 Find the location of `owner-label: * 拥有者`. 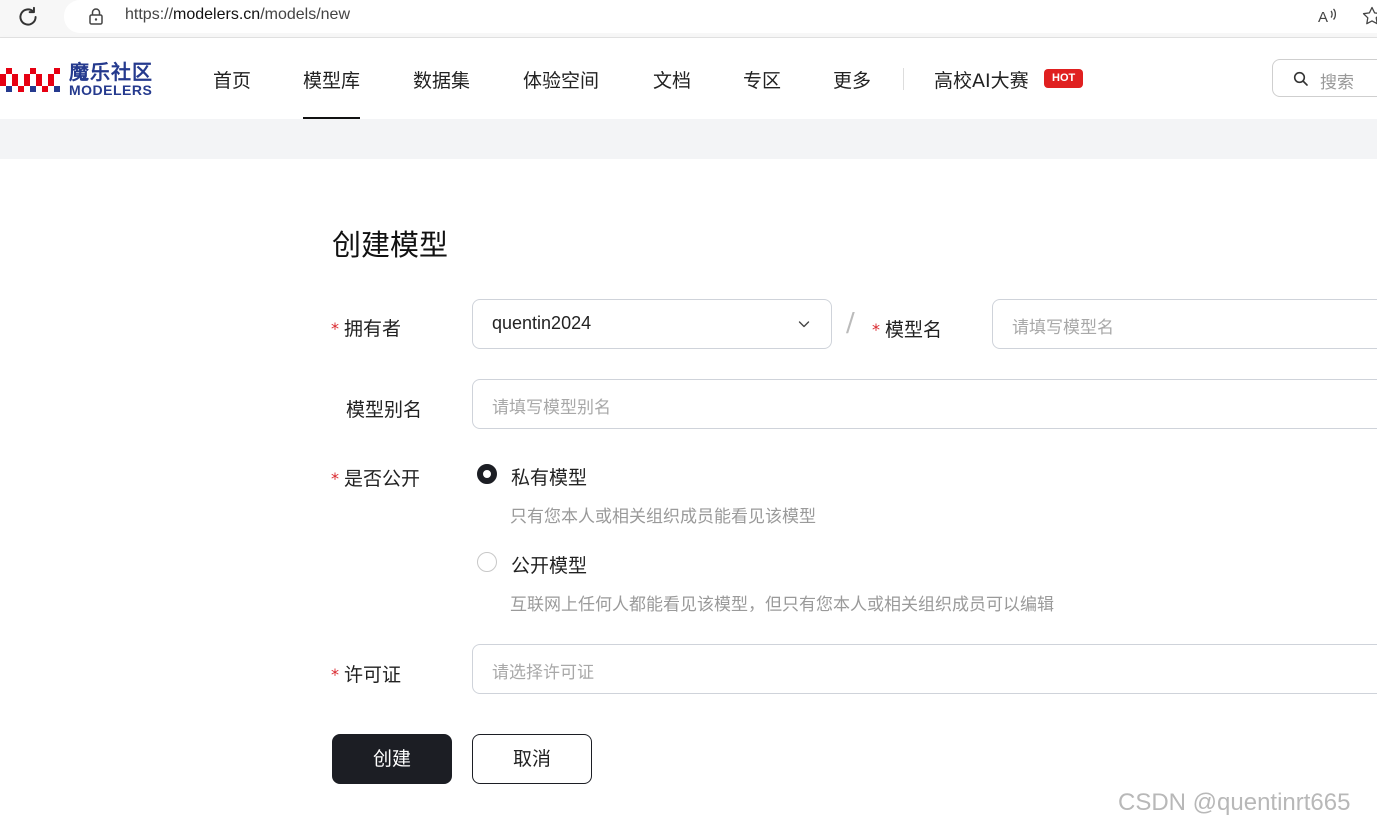

owner-label: * 拥有者 is located at coordinates (366, 327).